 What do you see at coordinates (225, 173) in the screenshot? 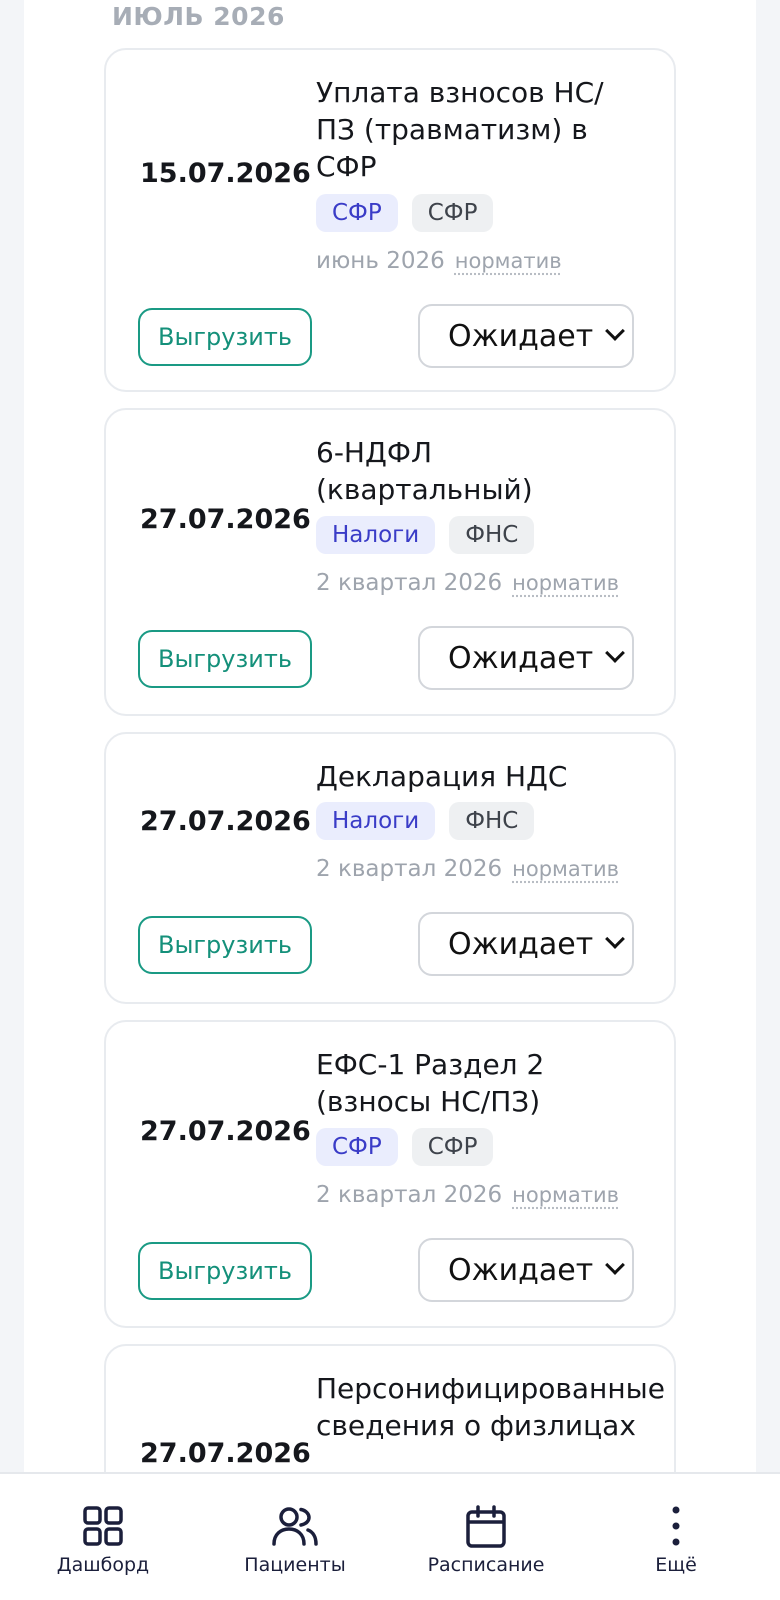
I see `card-date: 15.07.2026` at bounding box center [225, 173].